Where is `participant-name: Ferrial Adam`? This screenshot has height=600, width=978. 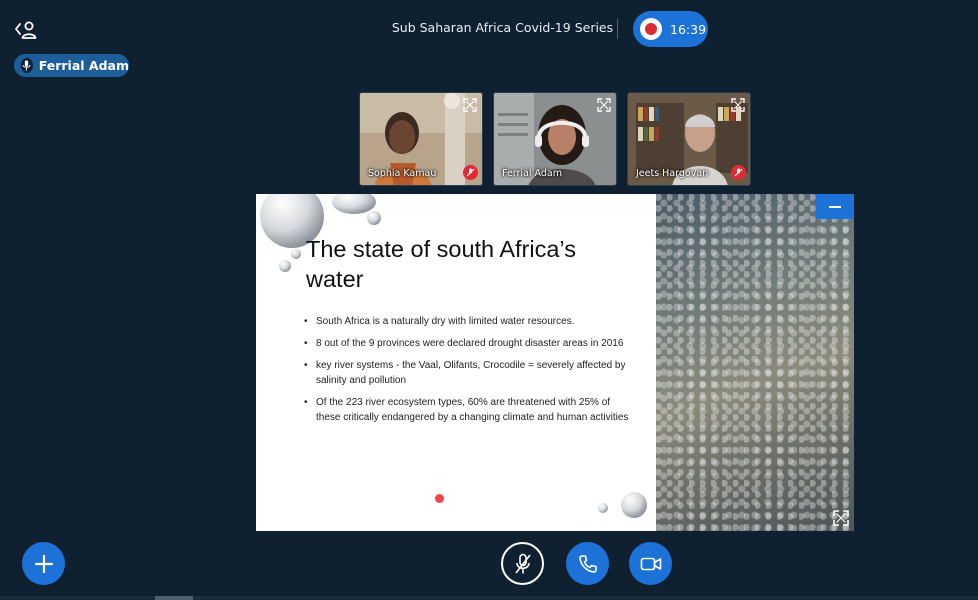
participant-name: Ferrial Adam is located at coordinates (532, 173).